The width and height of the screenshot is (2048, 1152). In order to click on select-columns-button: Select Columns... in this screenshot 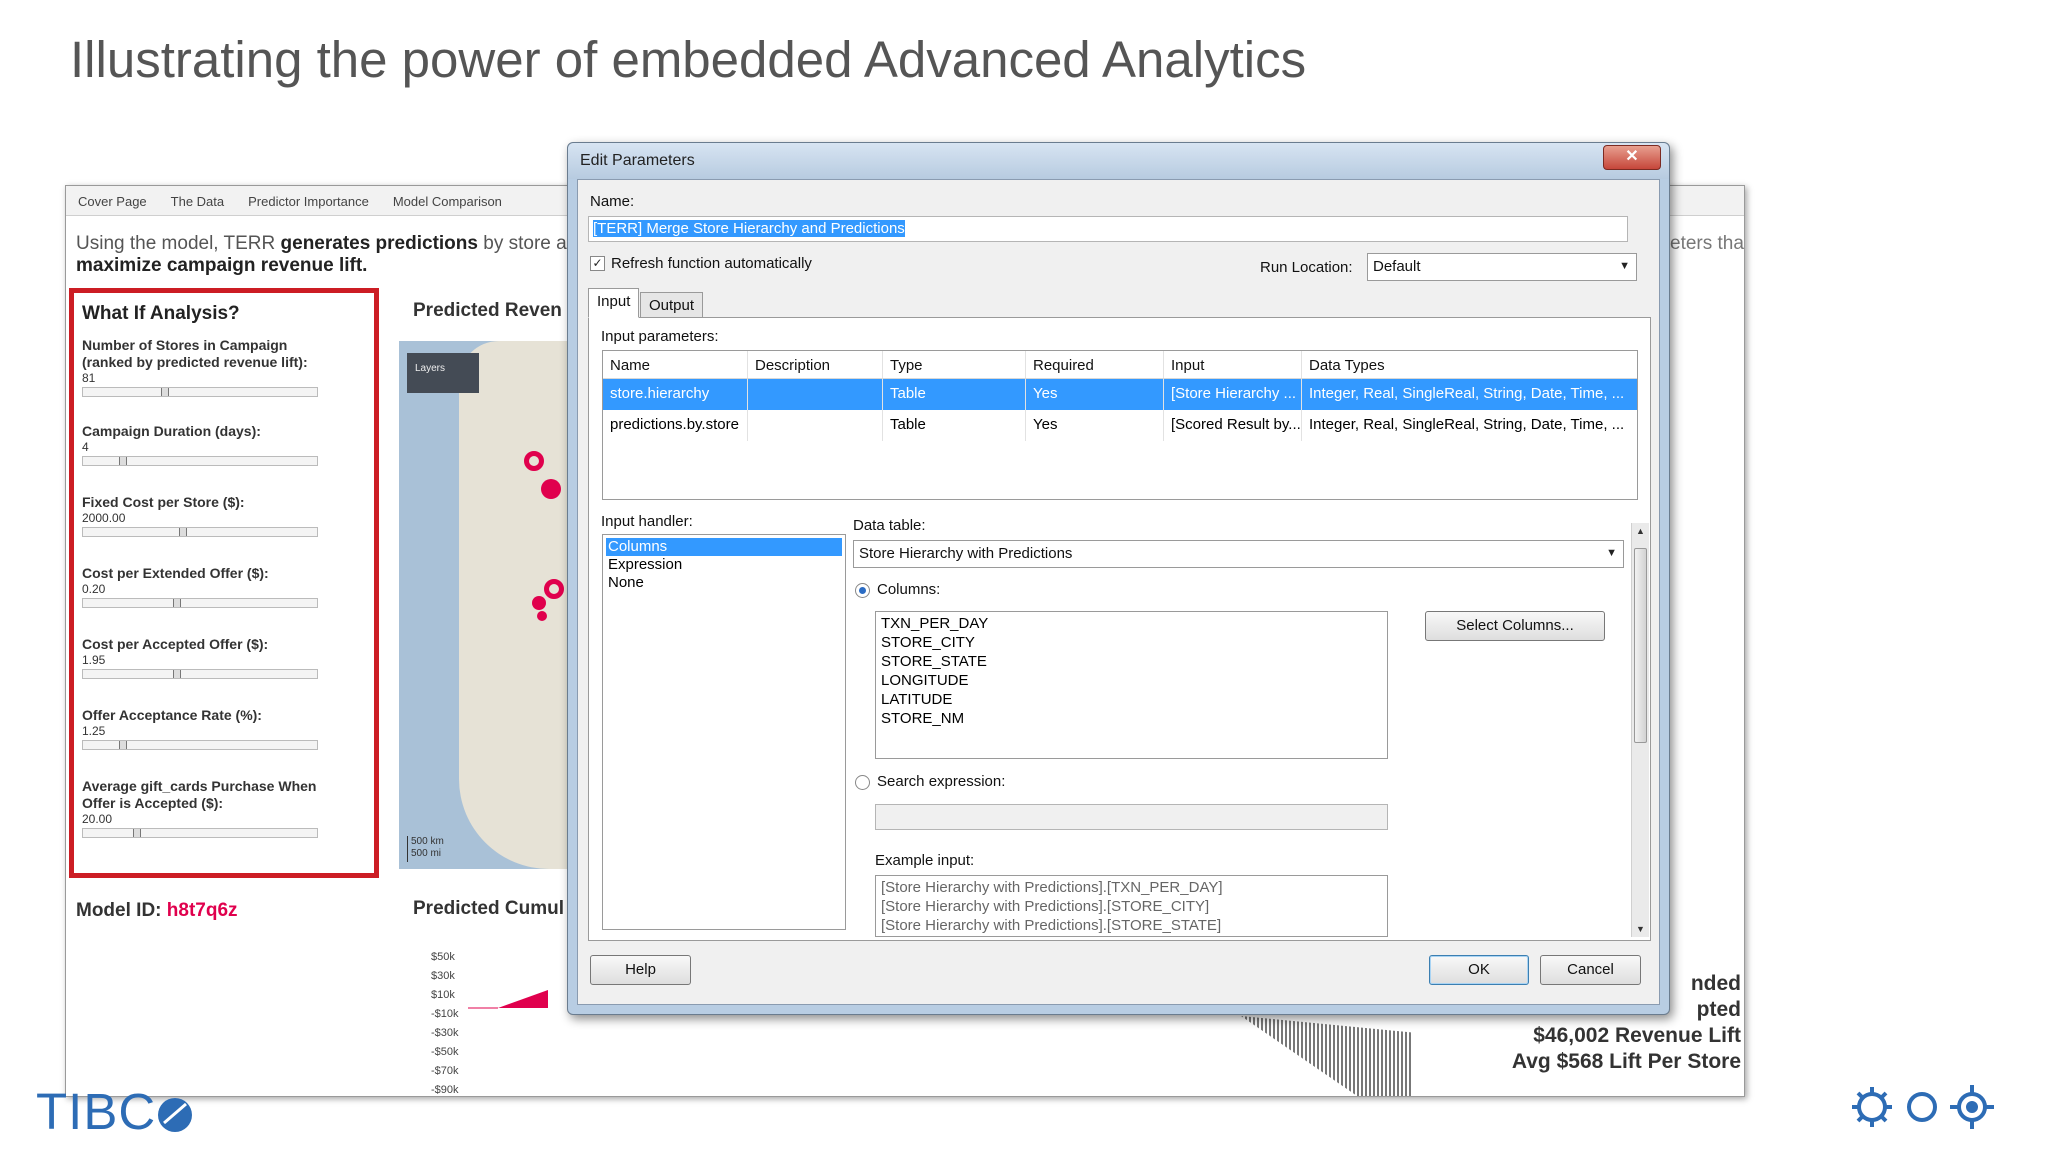, I will do `click(1515, 626)`.